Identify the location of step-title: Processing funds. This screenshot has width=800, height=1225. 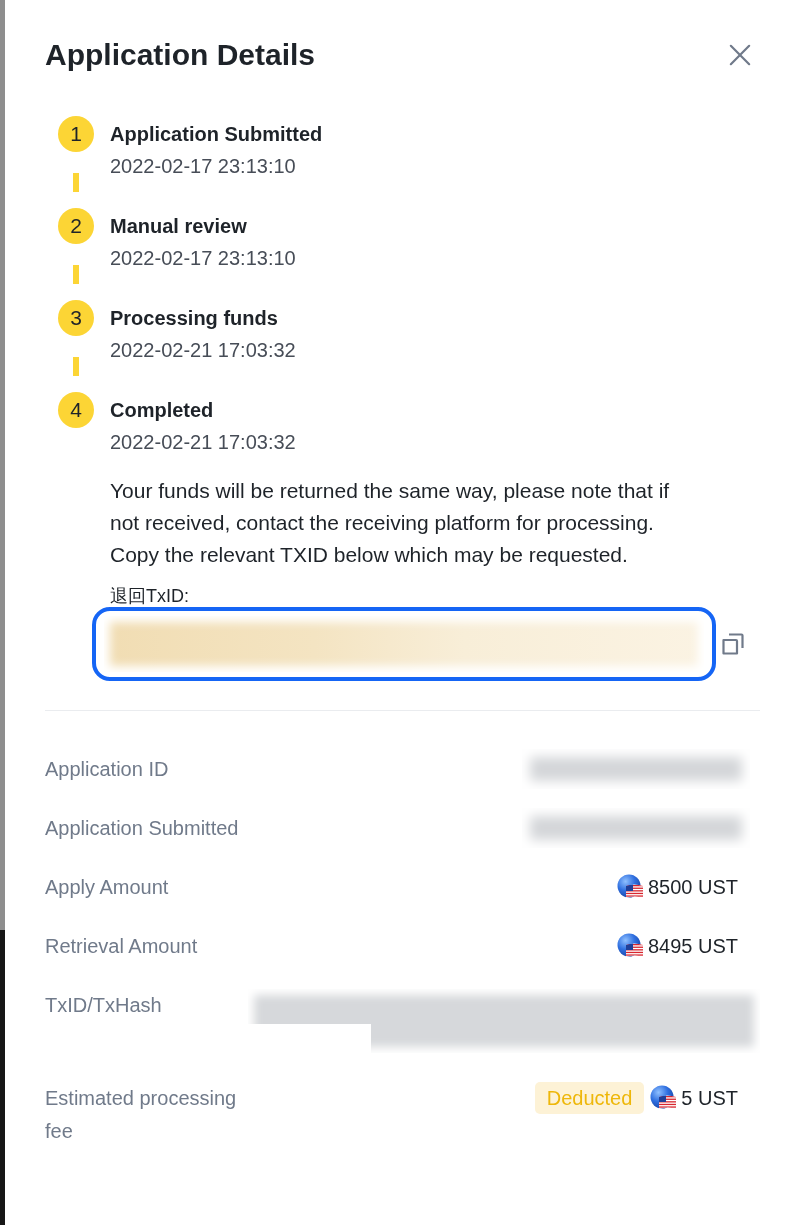
(194, 318).